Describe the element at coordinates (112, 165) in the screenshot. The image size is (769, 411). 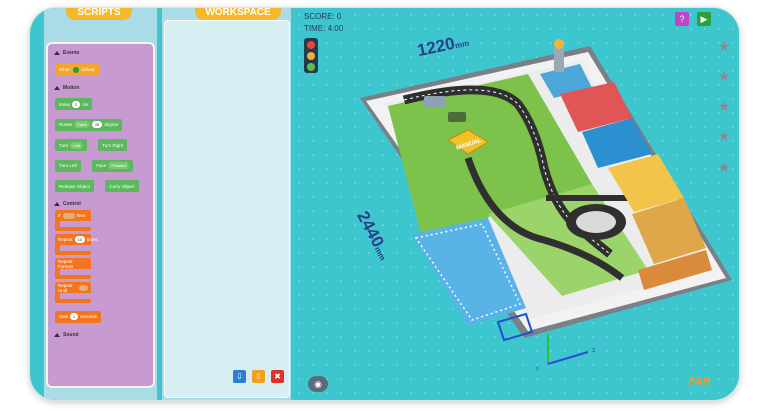
I see `block-face: Face Forward` at that location.